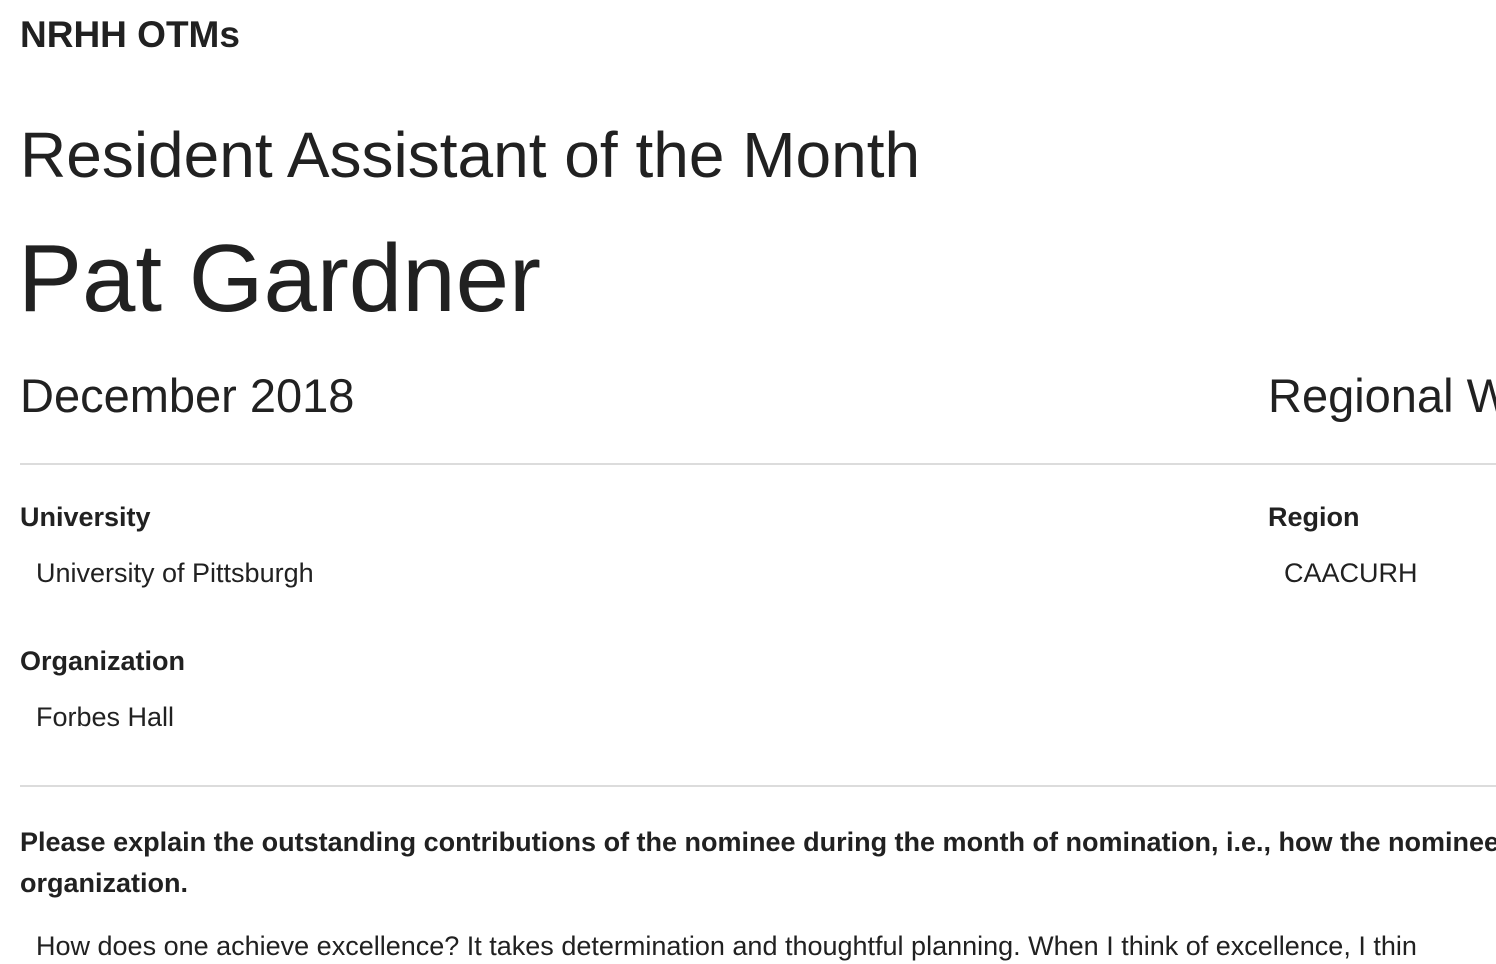 The width and height of the screenshot is (1496, 964). Describe the element at coordinates (470, 155) in the screenshot. I see `award-category-title: Resident Assistant of the Month` at that location.